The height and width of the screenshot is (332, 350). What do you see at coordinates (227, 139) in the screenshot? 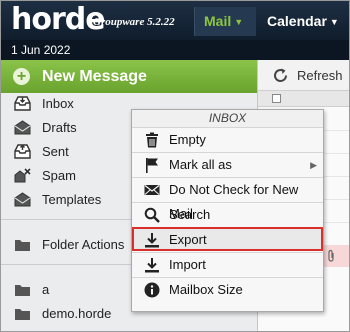
I see `menu-item-empty: Empty` at bounding box center [227, 139].